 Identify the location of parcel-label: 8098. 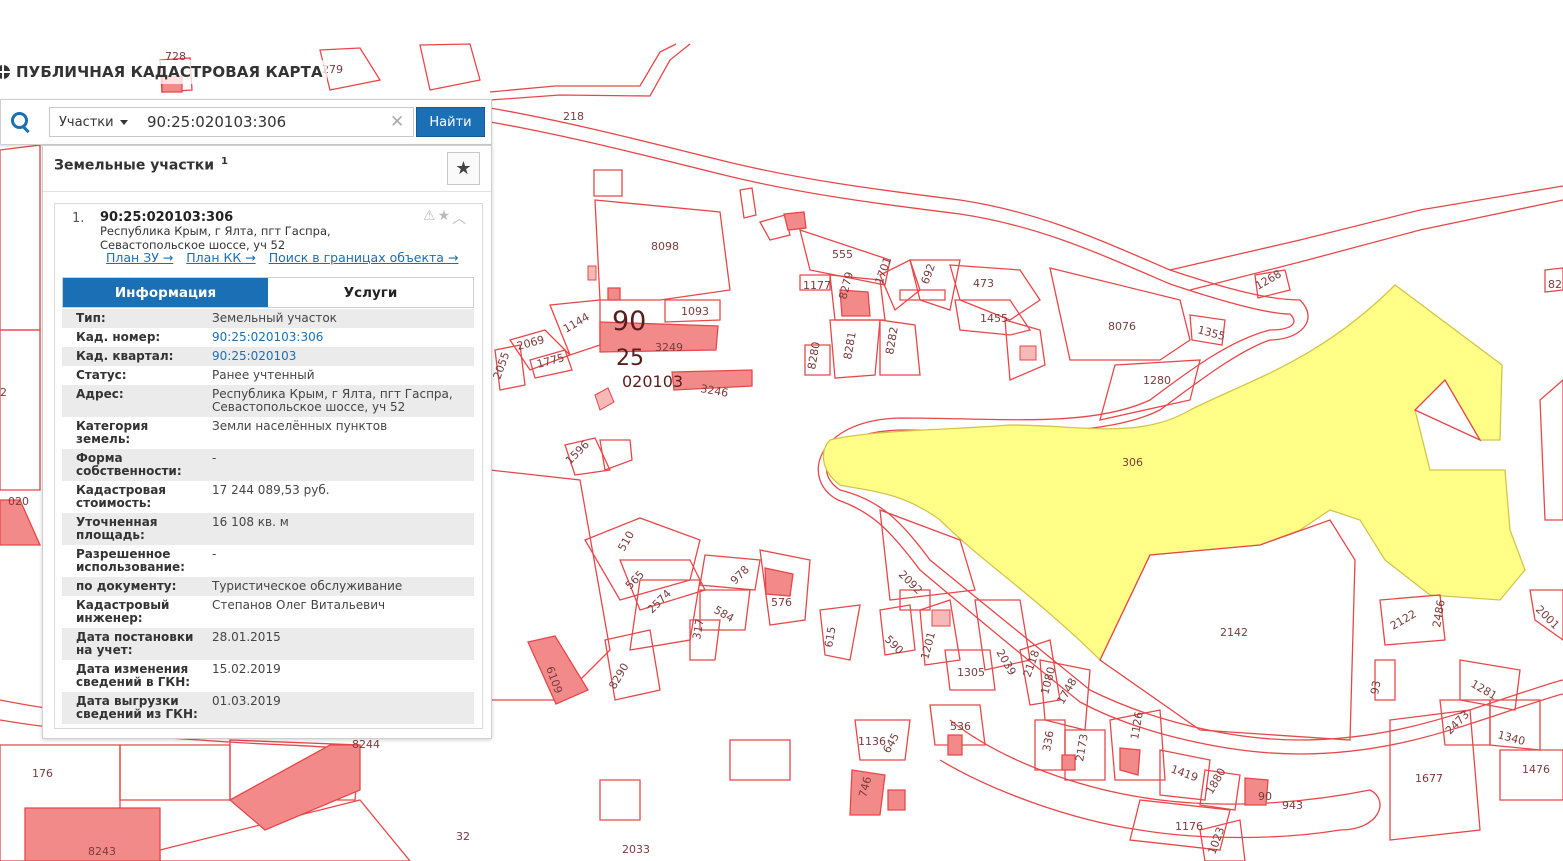
(665, 246).